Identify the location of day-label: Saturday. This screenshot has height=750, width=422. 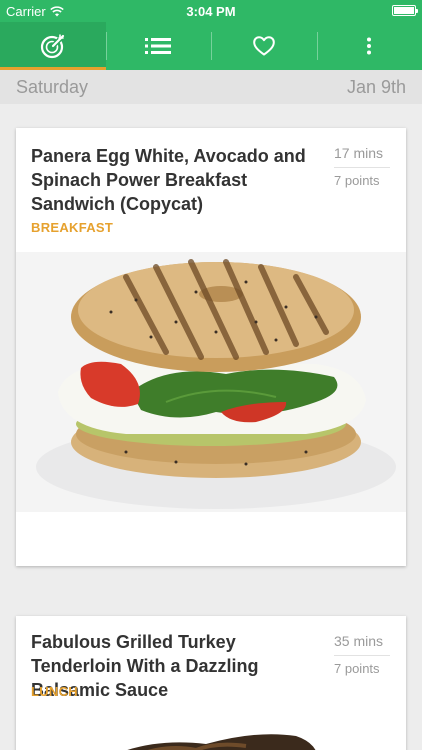
(52, 87).